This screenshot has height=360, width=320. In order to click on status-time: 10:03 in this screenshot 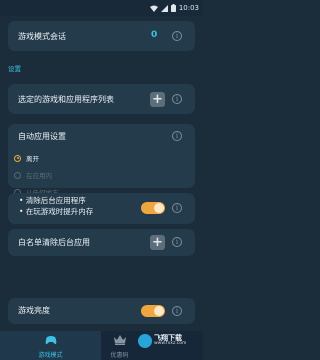, I will do `click(188, 8)`.